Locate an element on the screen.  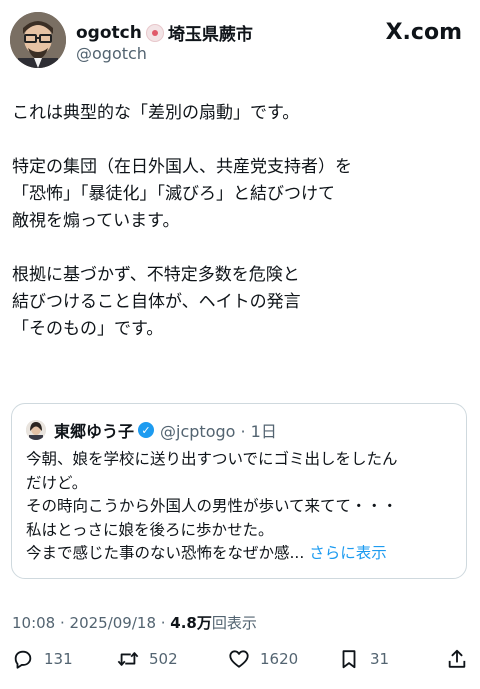
post-meta: 10:08 · 2025/09/18 · 4.8万回表示 is located at coordinates (134, 622).